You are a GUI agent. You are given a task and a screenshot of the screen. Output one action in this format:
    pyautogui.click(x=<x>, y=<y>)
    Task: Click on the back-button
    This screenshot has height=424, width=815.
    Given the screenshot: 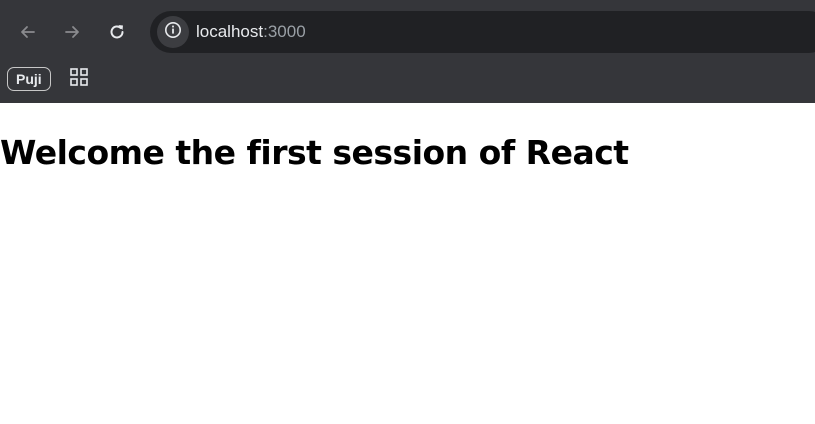 What is the action you would take?
    pyautogui.click(x=28, y=32)
    